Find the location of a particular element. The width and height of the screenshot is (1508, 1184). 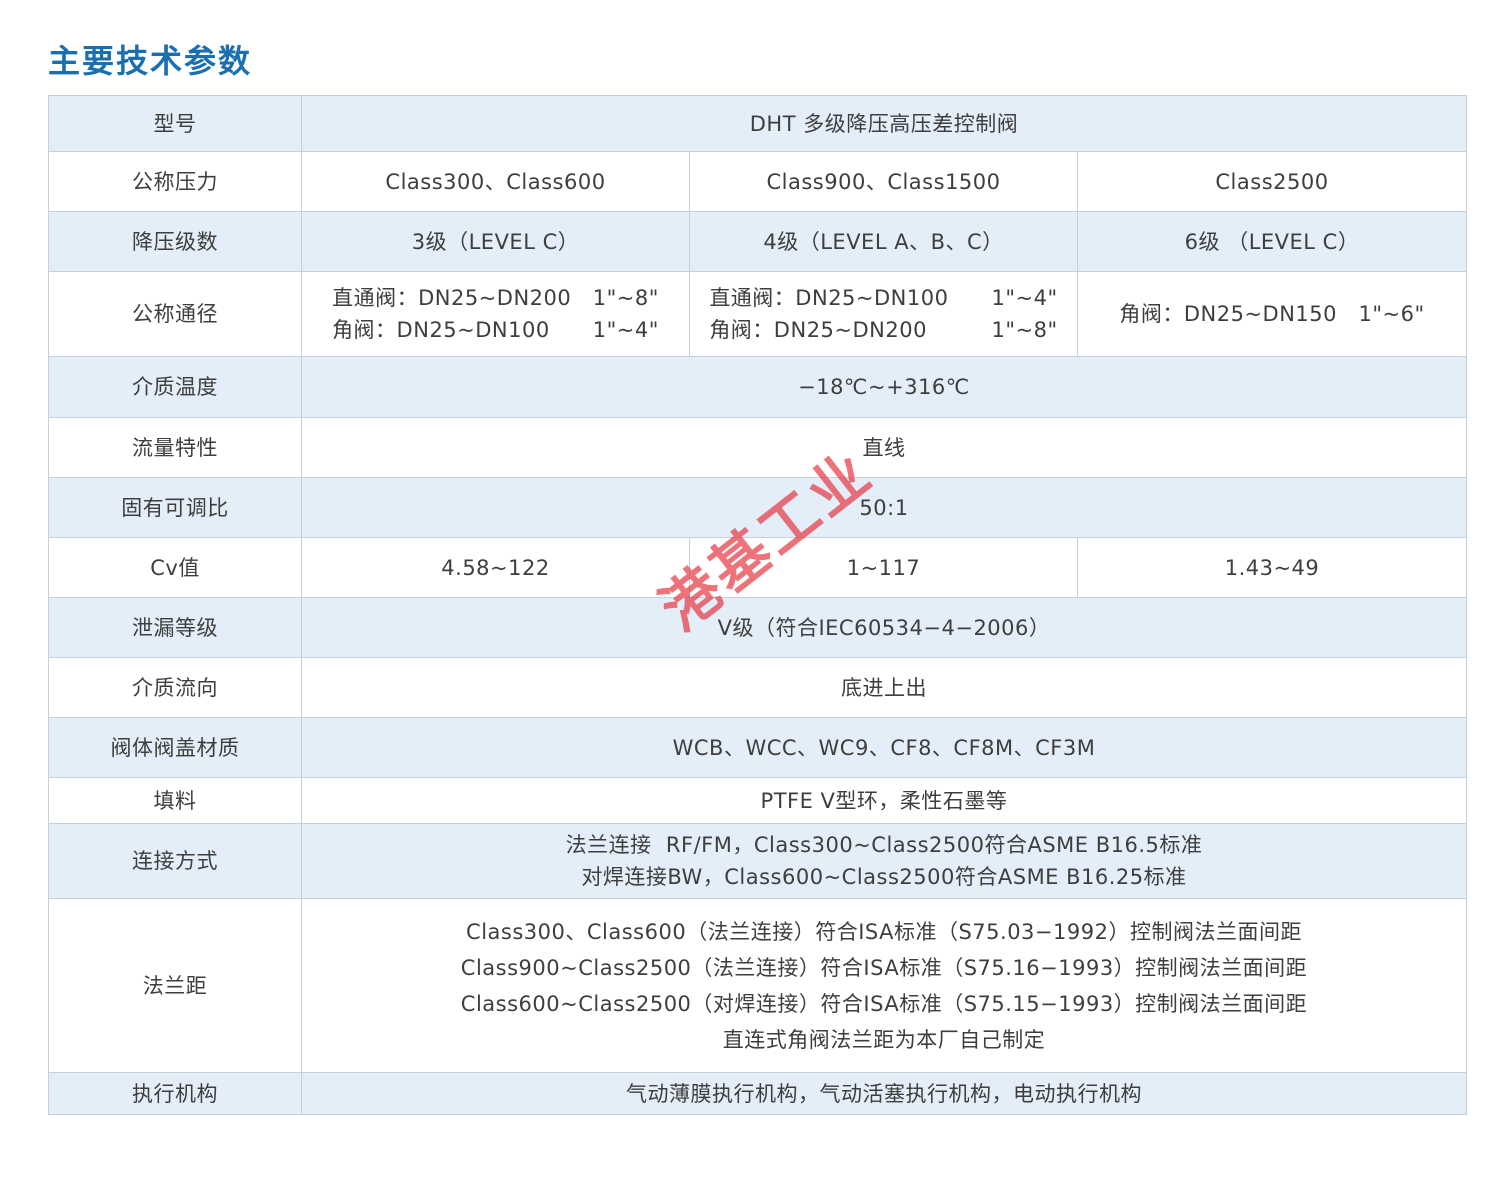

table-row: 介质温度 −18℃~+316℃ is located at coordinates (757, 387).